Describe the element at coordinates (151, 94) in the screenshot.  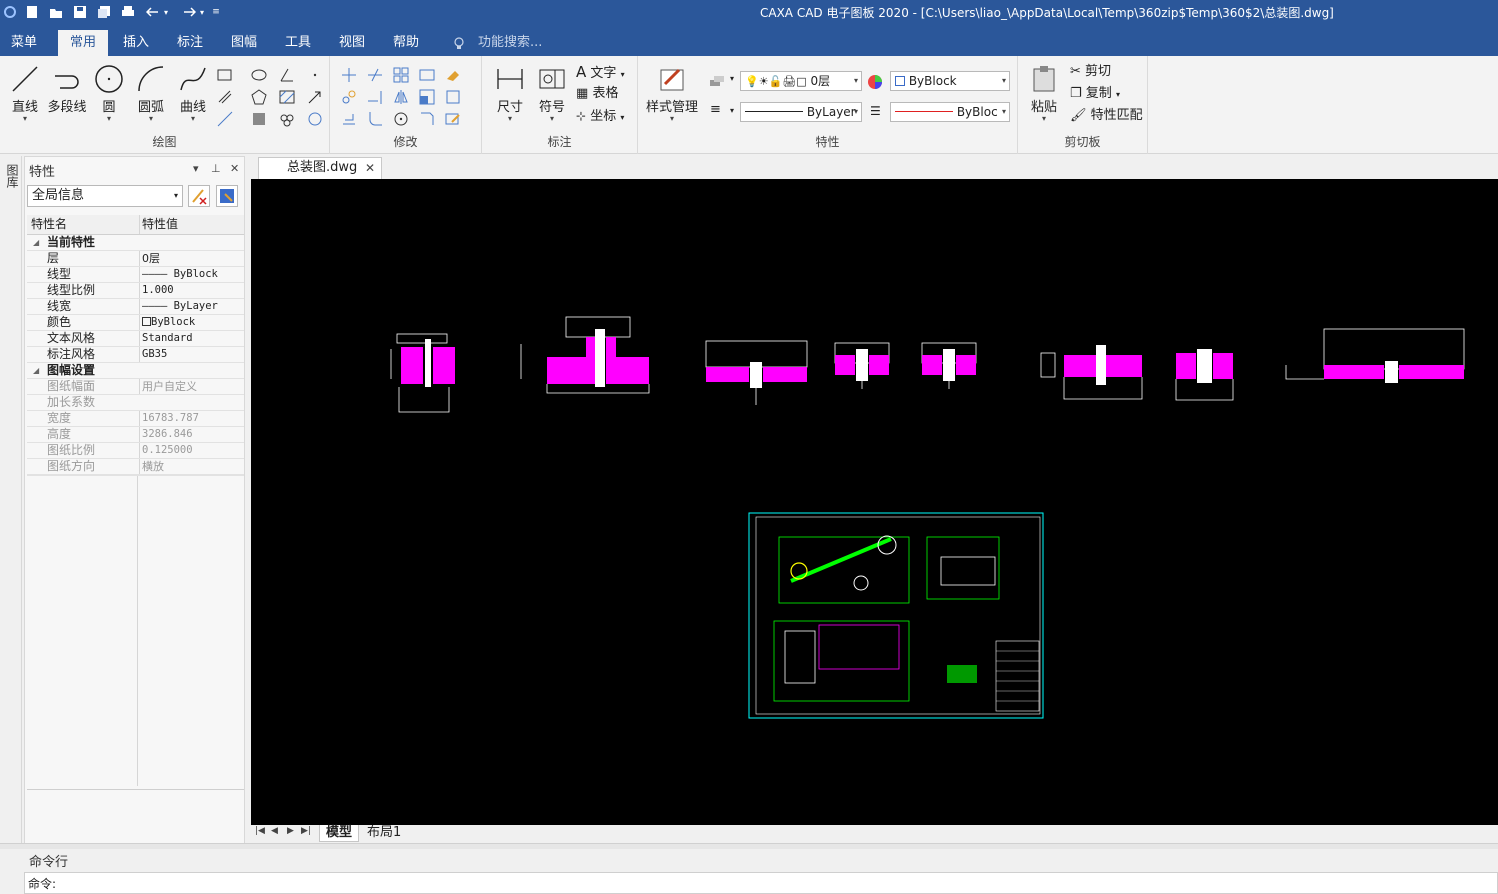
I see `arc-button: 圆弧 ▾` at that location.